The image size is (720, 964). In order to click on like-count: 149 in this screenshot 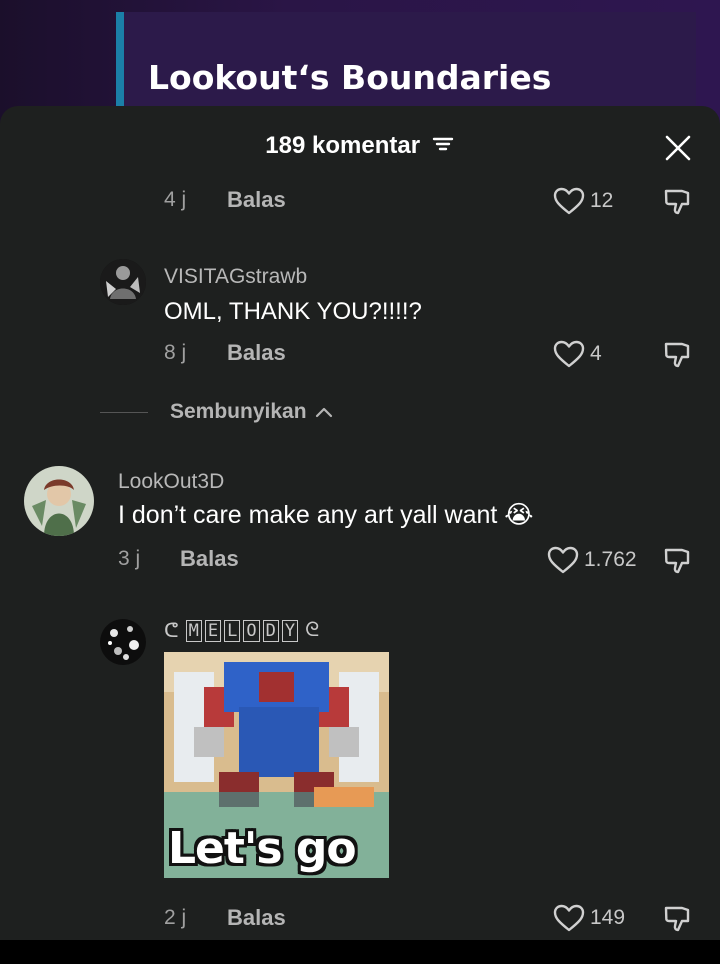, I will do `click(608, 917)`.